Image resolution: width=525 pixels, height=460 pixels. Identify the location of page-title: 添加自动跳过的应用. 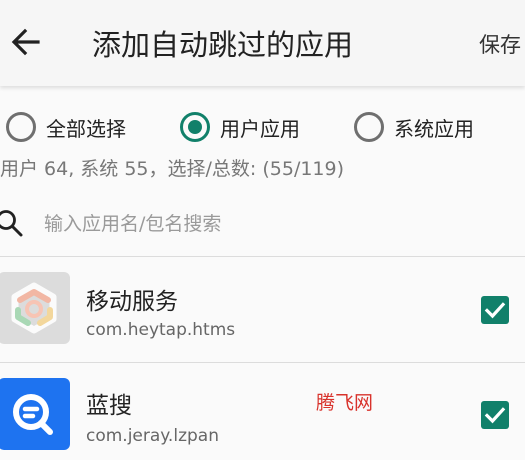
(223, 45).